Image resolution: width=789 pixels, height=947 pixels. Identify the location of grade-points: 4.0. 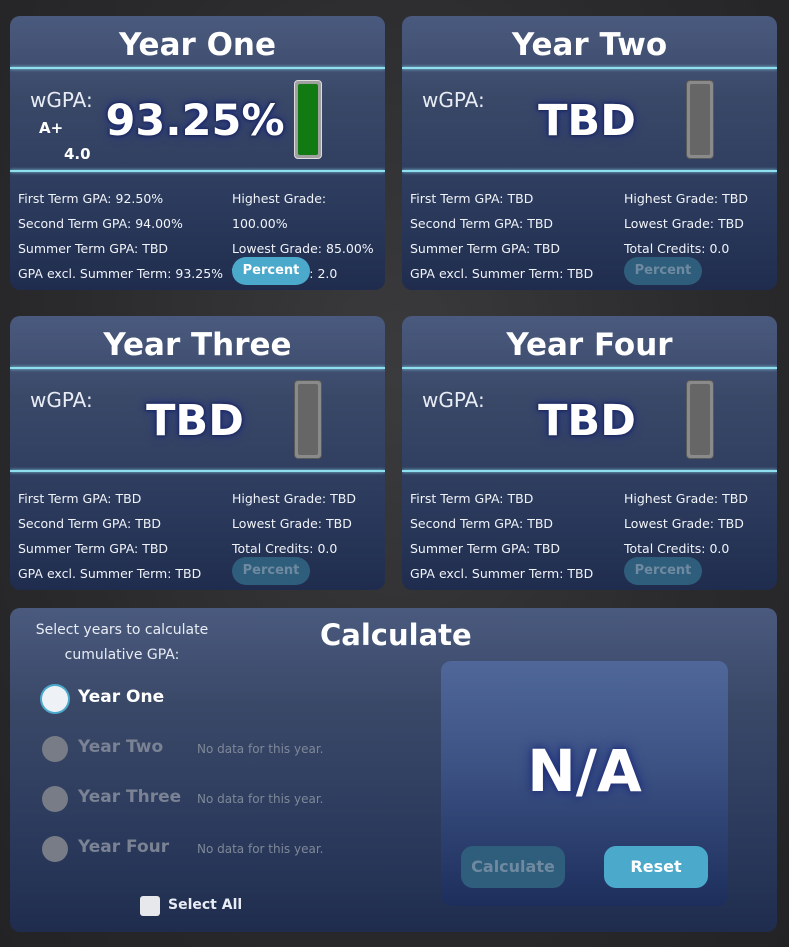
(77, 154).